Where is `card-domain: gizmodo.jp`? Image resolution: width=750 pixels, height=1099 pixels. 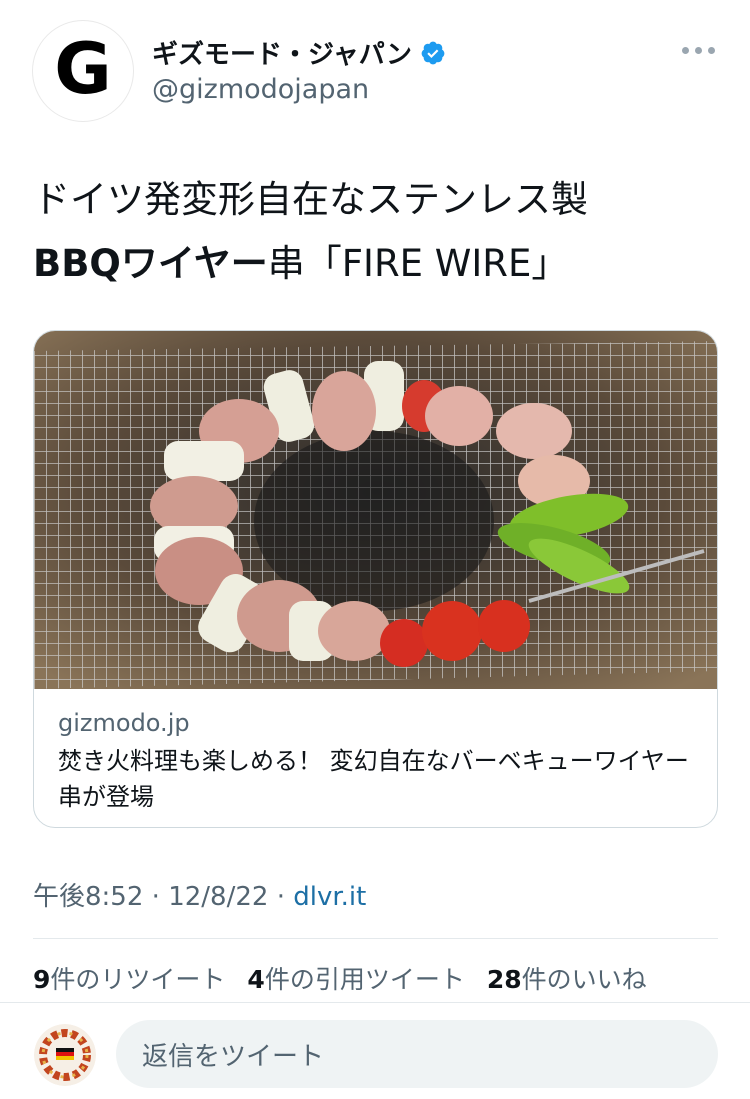
card-domain: gizmodo.jp is located at coordinates (124, 723).